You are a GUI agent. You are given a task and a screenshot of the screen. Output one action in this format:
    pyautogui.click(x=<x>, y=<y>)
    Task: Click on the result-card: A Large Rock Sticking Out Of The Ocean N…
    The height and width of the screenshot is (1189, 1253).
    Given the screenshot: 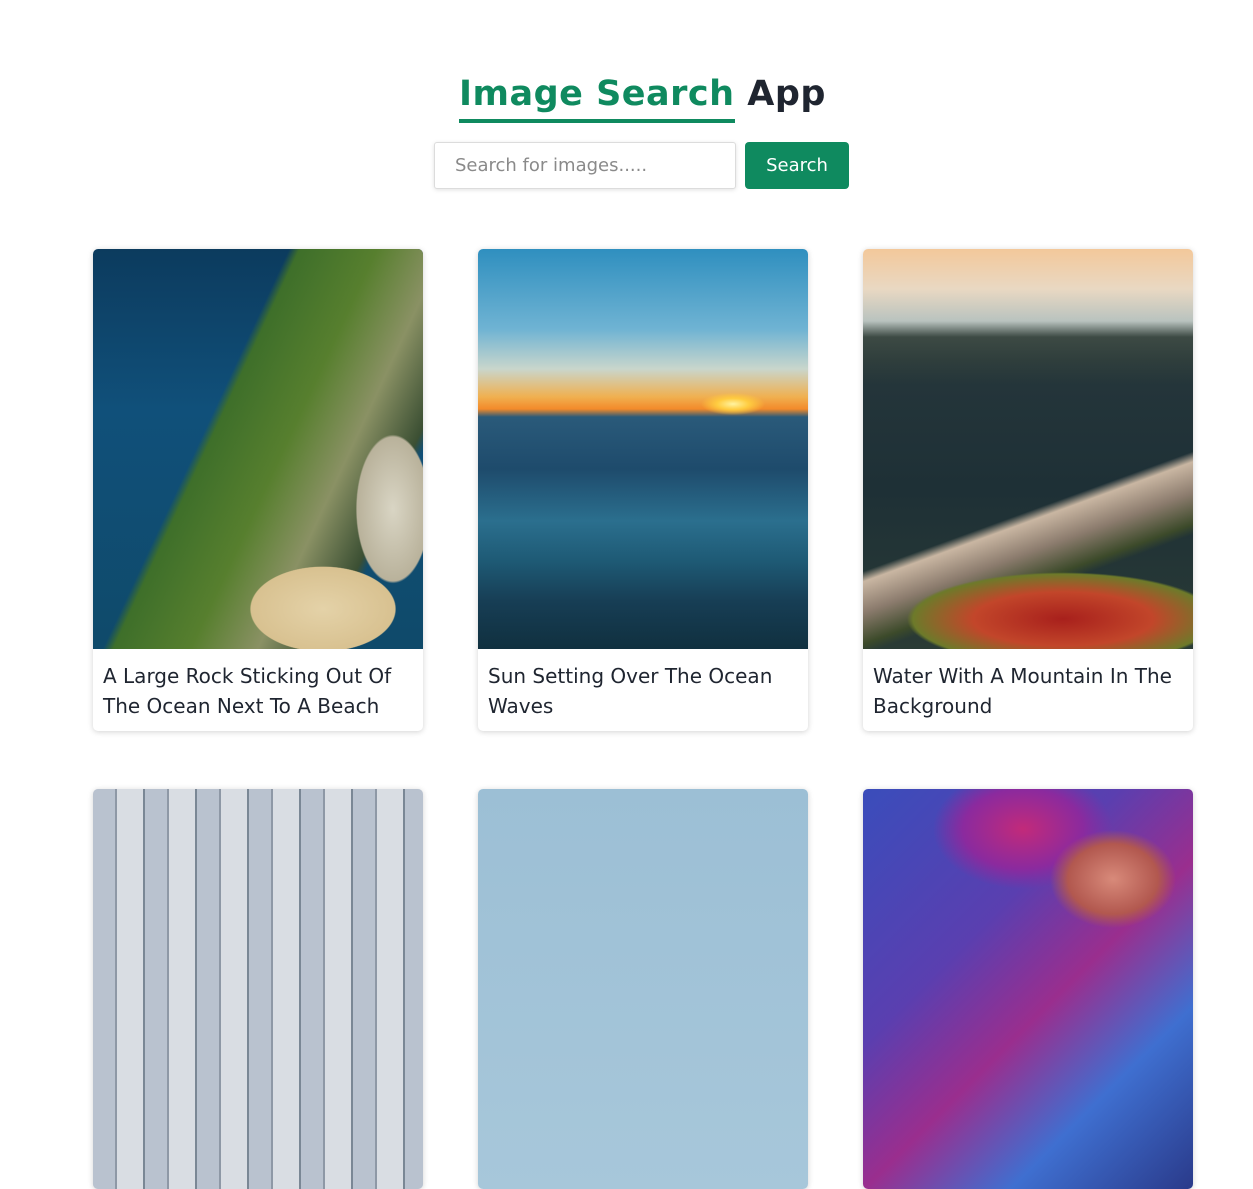 What is the action you would take?
    pyautogui.click(x=258, y=490)
    